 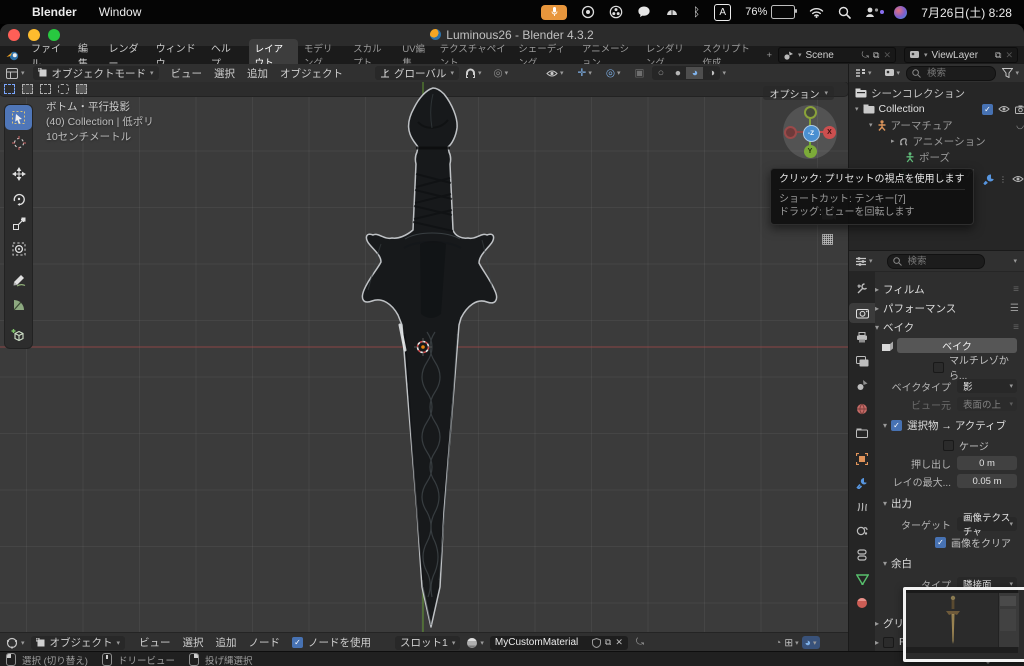 What do you see at coordinates (949, 563) in the screenshot?
I see `margin-subpanel: ▾ 余白` at bounding box center [949, 563].